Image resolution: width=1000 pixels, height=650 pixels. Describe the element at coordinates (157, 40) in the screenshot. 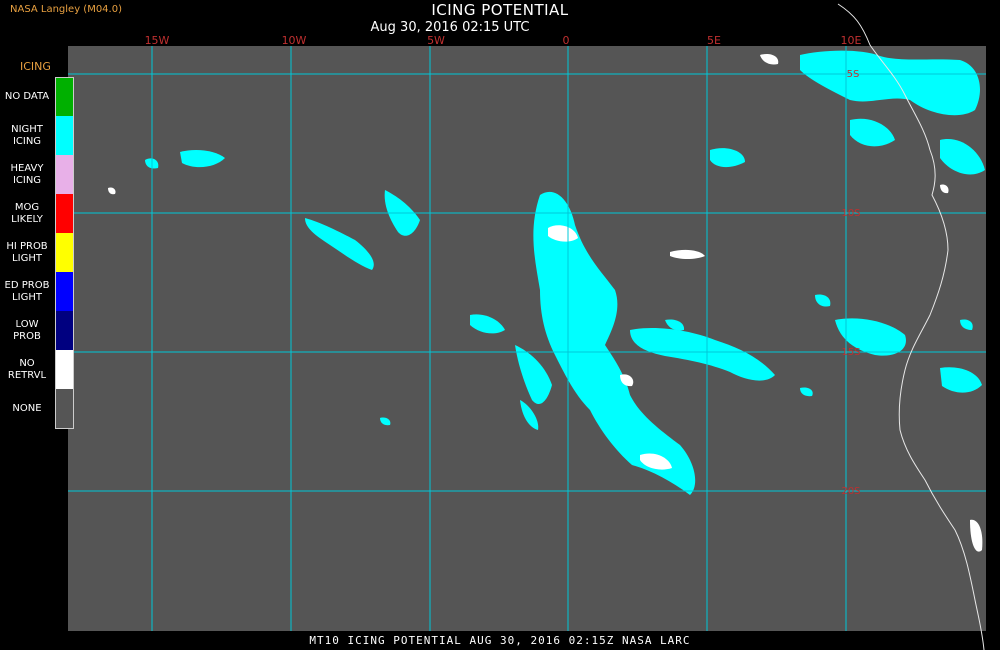

I see `lon-label: 15W` at that location.